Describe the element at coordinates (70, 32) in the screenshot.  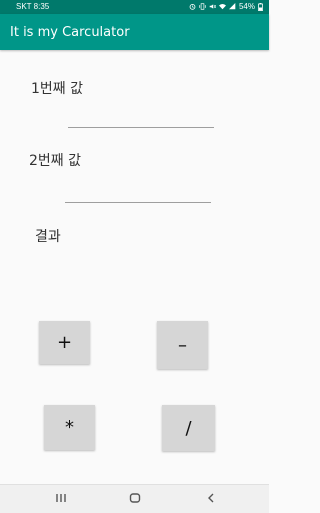
I see `app-title: It is my Carculator` at that location.